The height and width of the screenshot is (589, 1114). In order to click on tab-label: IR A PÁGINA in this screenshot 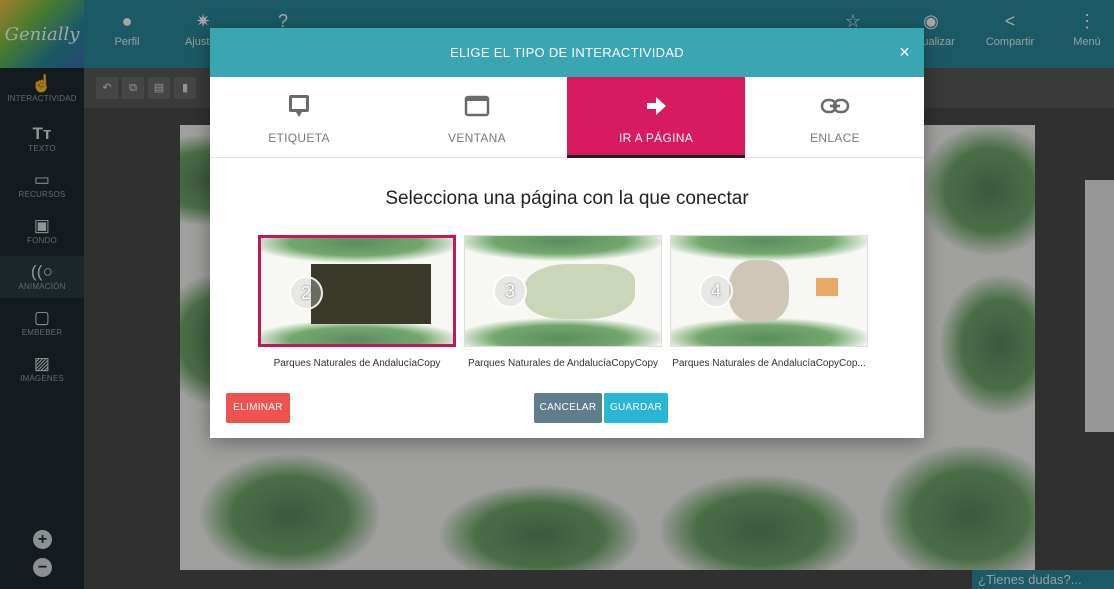, I will do `click(656, 138)`.